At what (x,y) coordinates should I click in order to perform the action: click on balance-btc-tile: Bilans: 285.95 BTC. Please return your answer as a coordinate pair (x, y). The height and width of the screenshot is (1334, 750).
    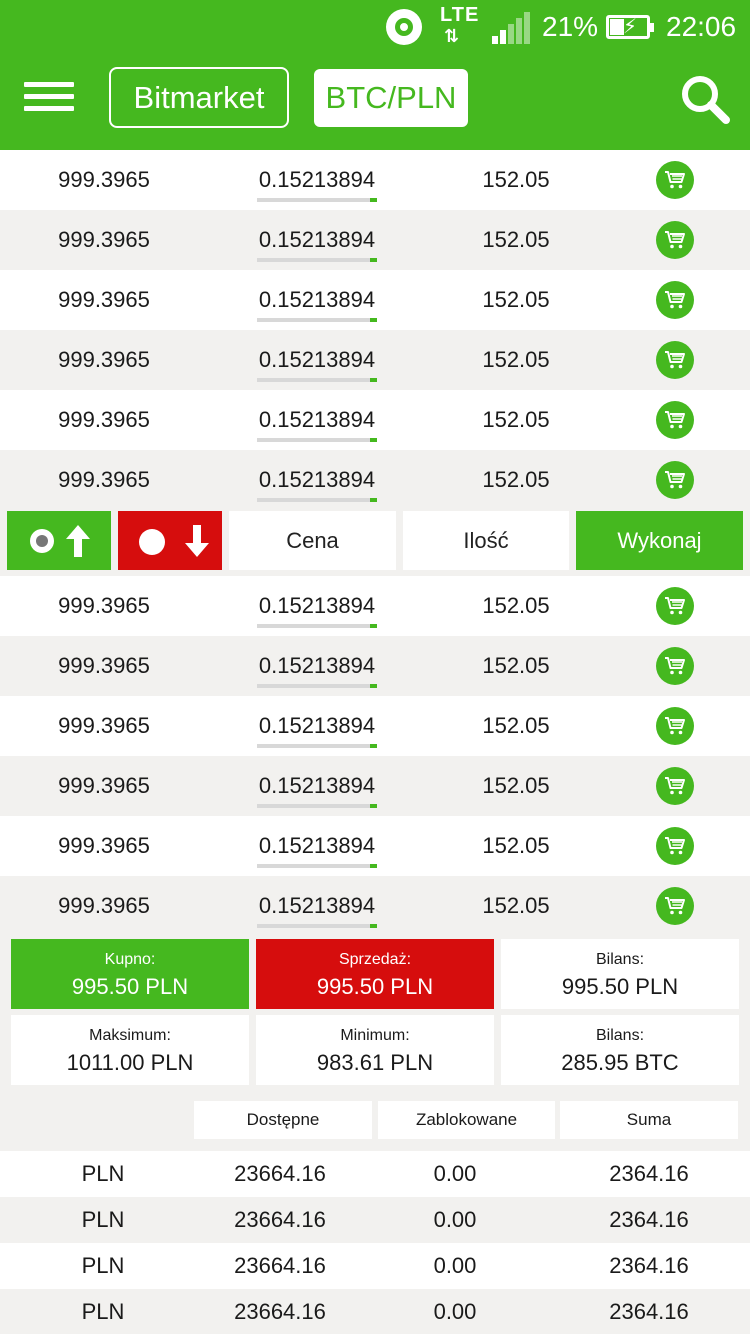
    Looking at the image, I should click on (620, 1050).